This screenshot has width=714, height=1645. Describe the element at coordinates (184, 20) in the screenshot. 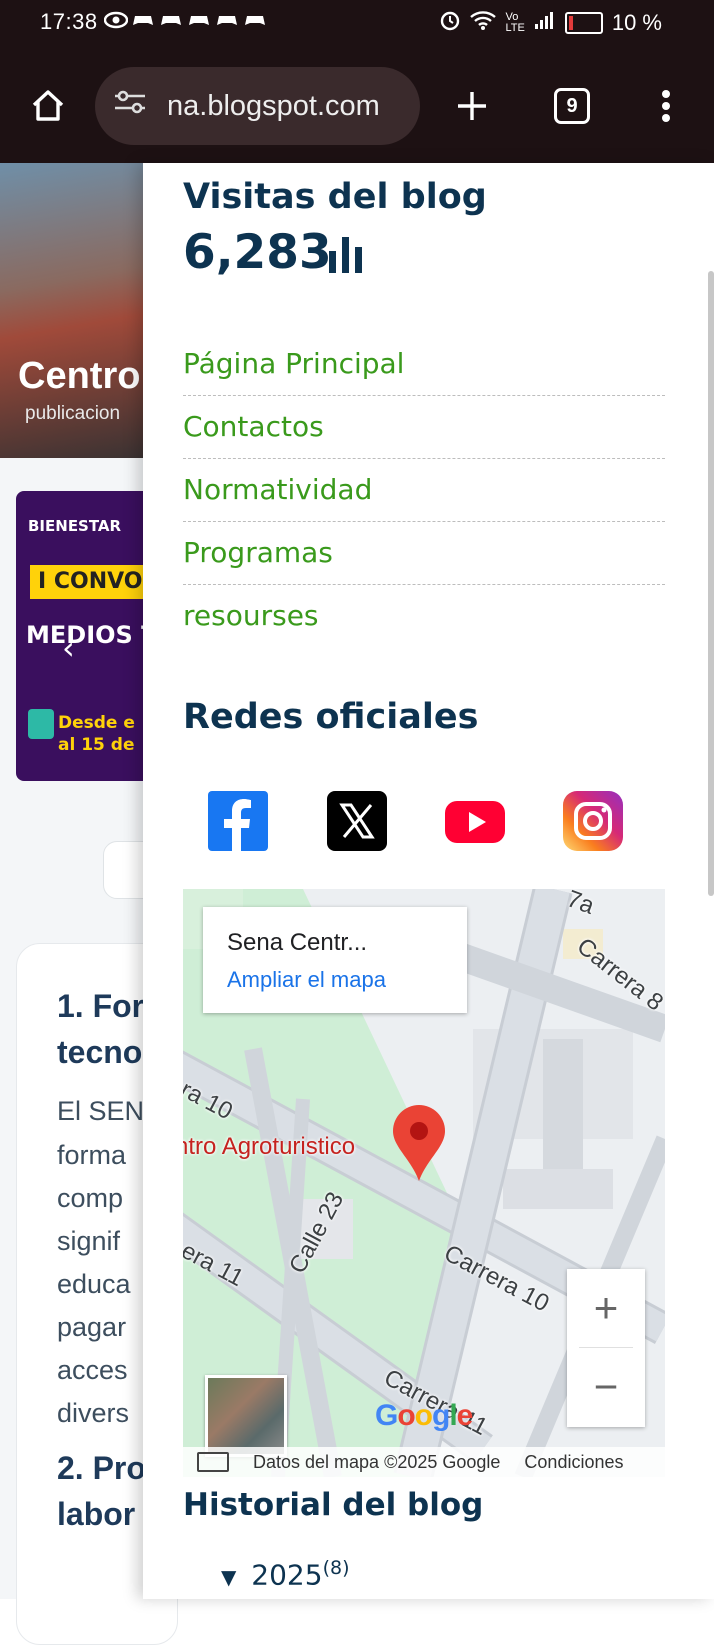

I see `notification-icons` at that location.